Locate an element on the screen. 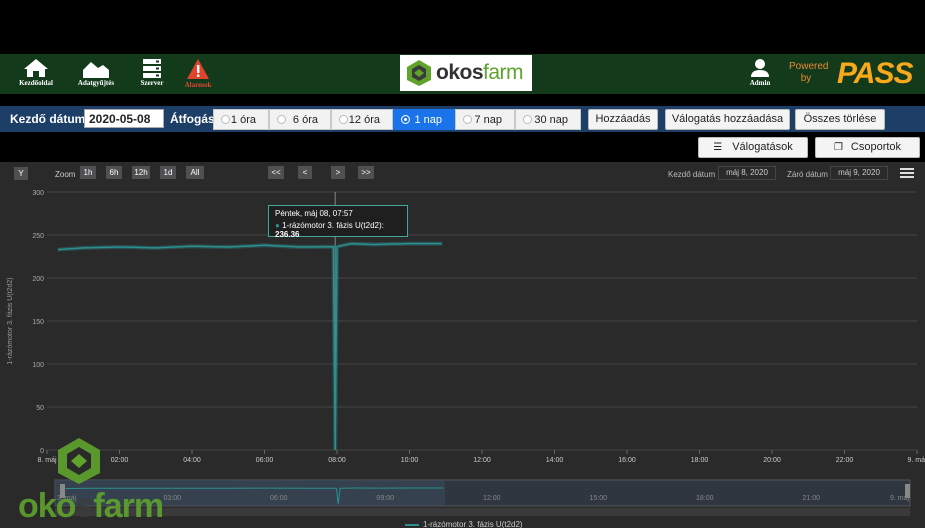 The image size is (925, 528). range-1-hour: 1 óra is located at coordinates (241, 119).